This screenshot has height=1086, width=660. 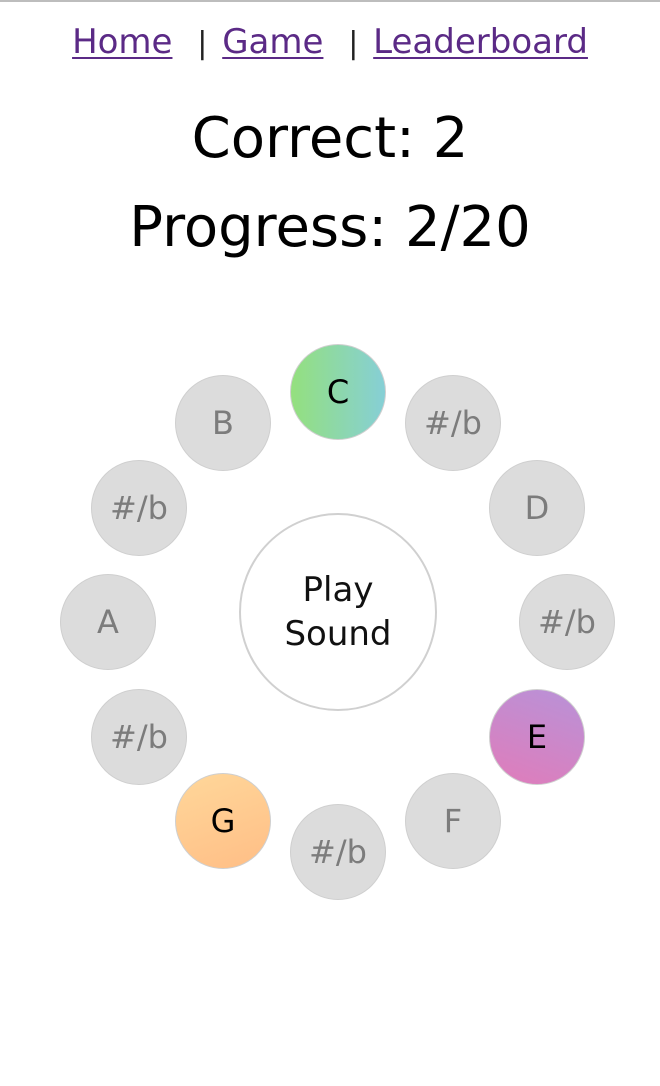 I want to click on note-button-g: G, so click(x=223, y=821).